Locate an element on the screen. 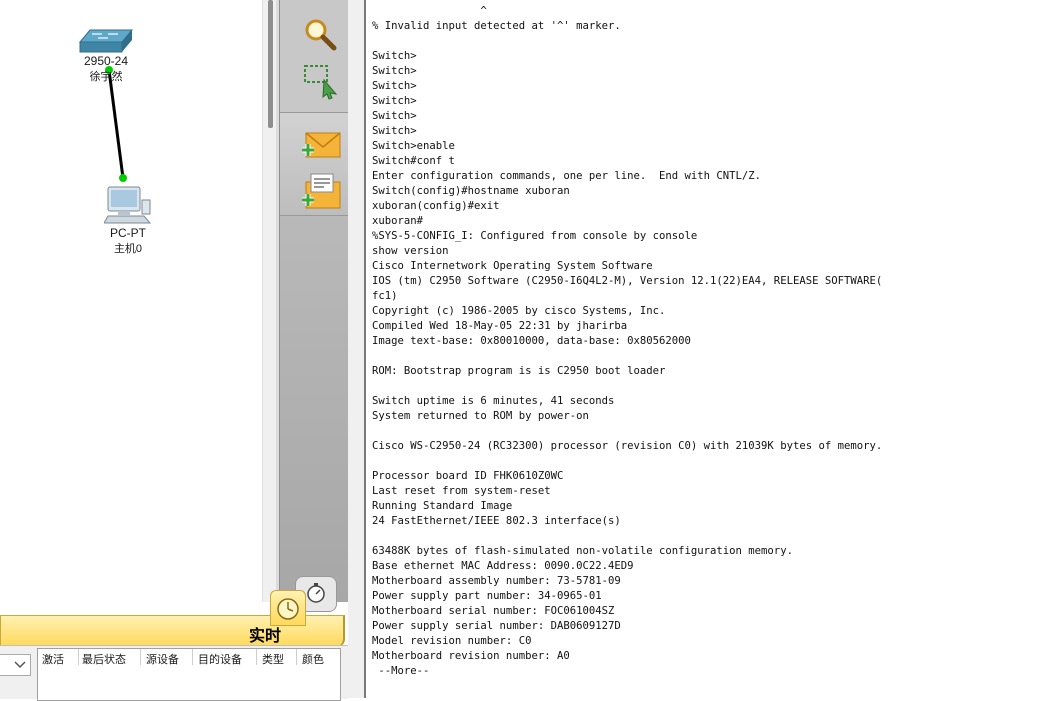  pc-device is located at coordinates (127, 206).